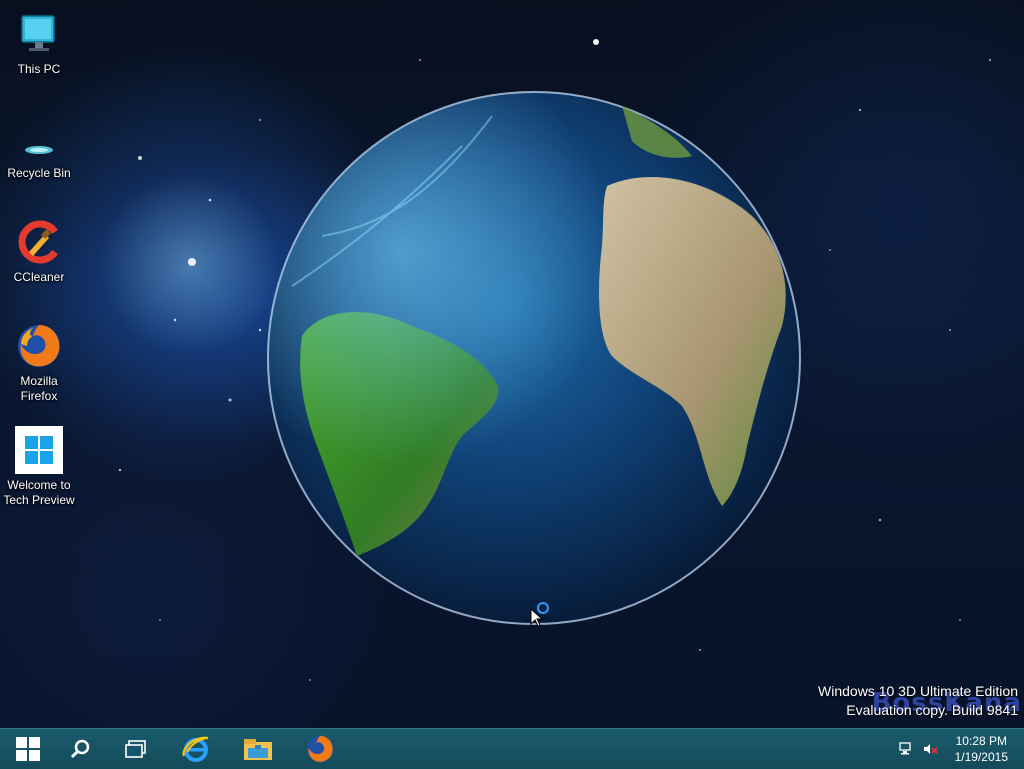  Describe the element at coordinates (39, 138) in the screenshot. I see `recycle-bin-icon` at that location.